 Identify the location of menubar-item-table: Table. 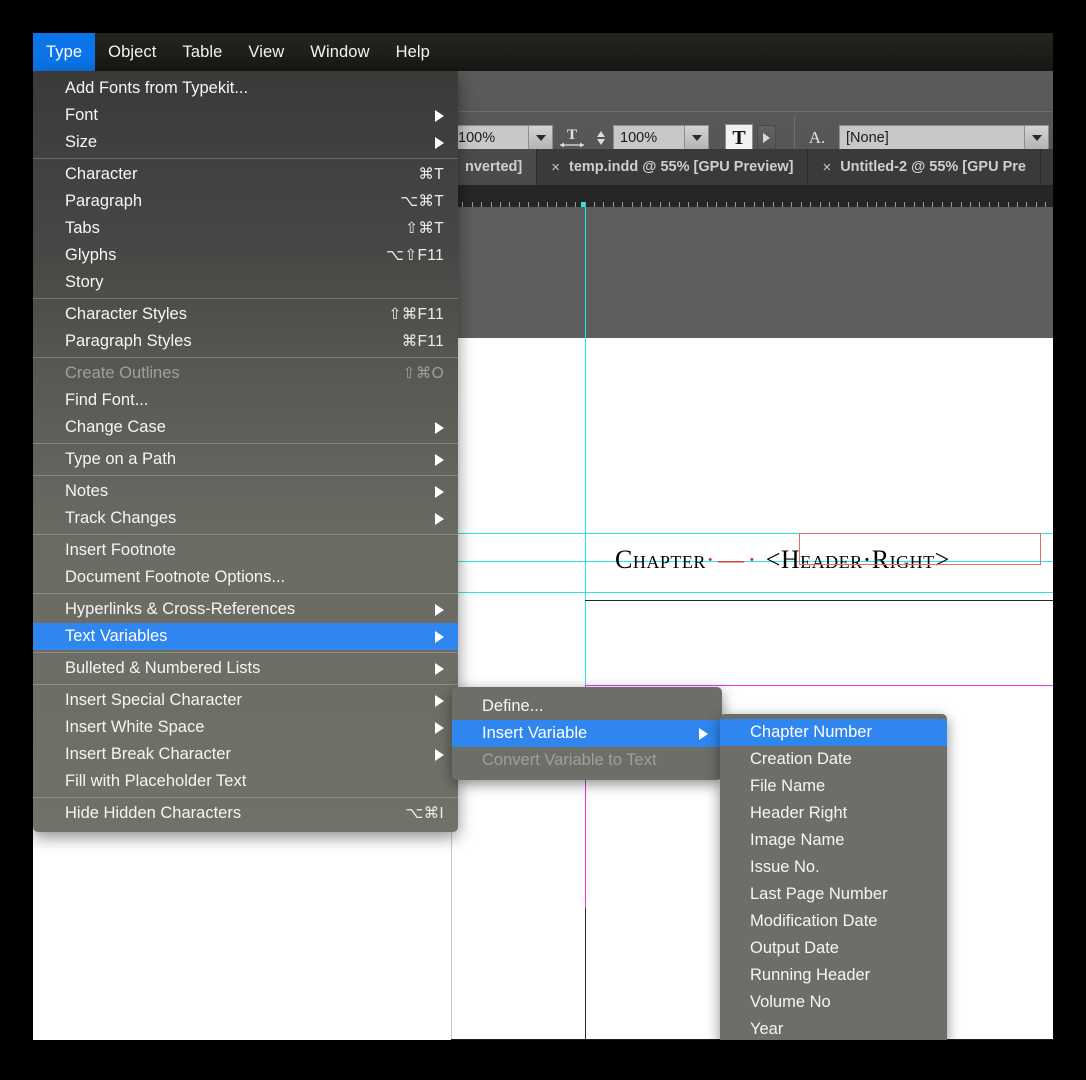
(202, 52).